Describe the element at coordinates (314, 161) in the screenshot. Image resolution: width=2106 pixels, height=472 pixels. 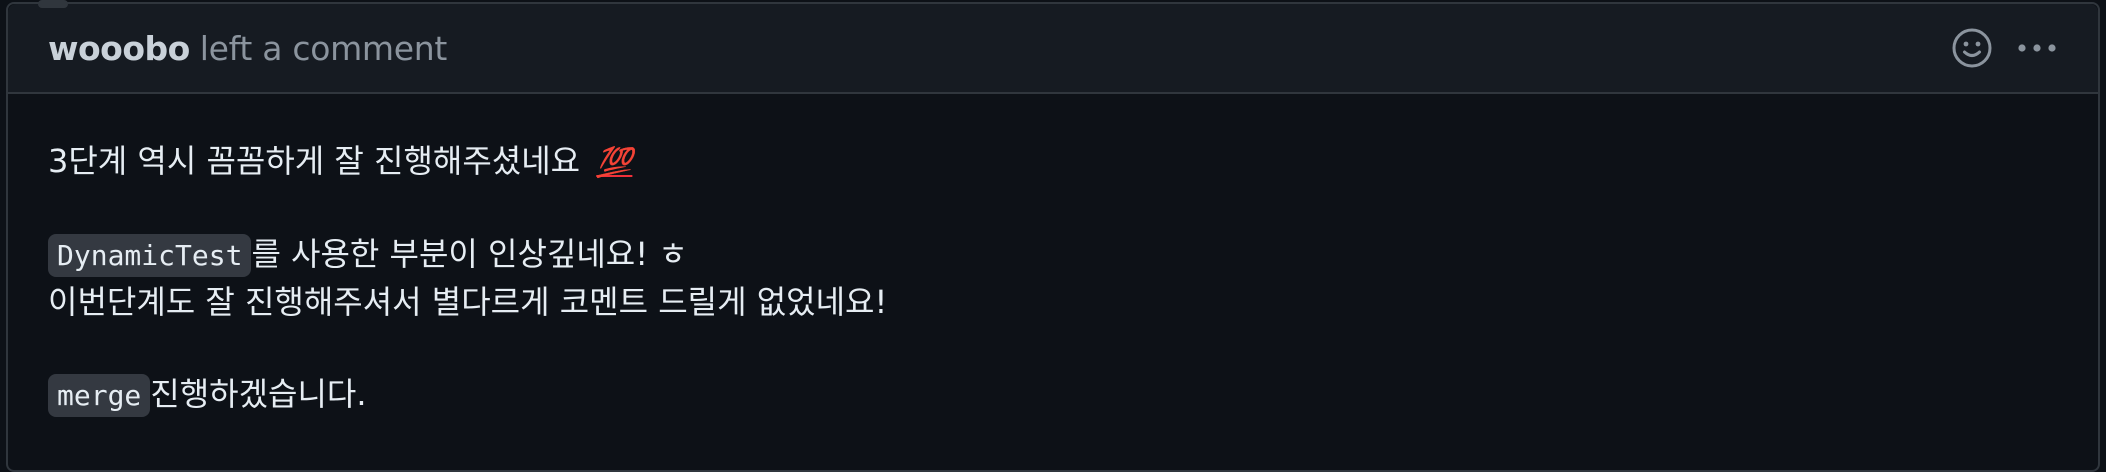
I see `comment-text: 3단계 역시 꼼꼼하게 잘 진행해주셨네요` at that location.